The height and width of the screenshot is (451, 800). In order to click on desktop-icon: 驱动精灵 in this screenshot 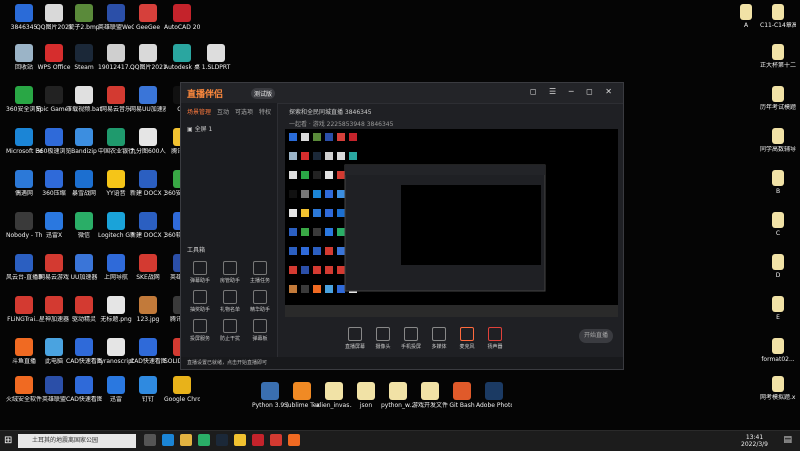, I will do `click(84, 309)`.